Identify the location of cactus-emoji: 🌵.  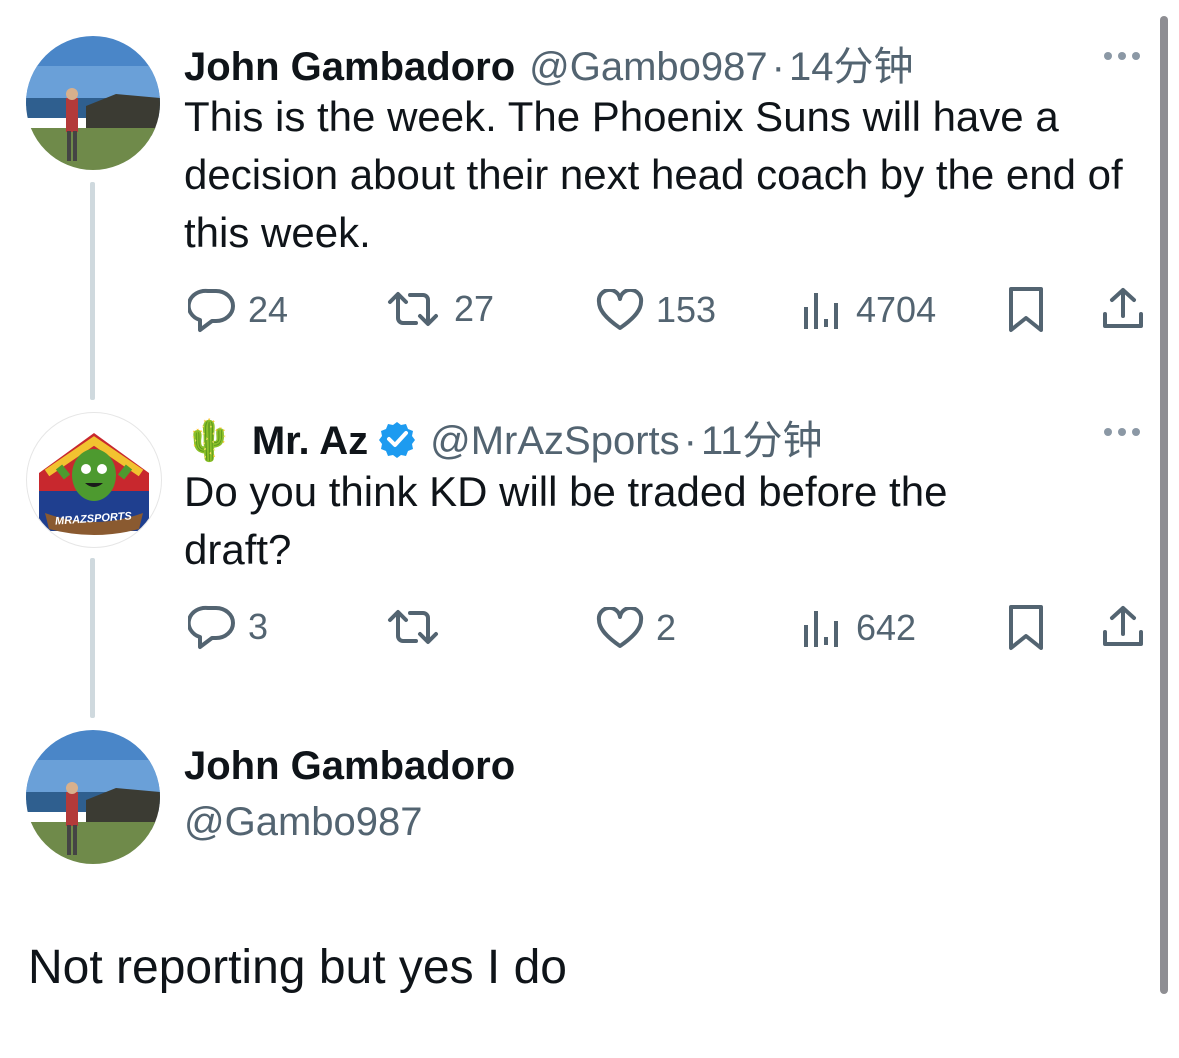
(209, 441).